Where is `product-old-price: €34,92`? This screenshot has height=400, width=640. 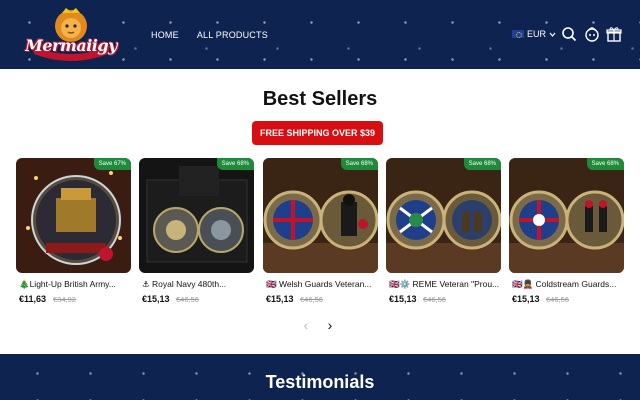
product-old-price: €34,92 is located at coordinates (64, 299).